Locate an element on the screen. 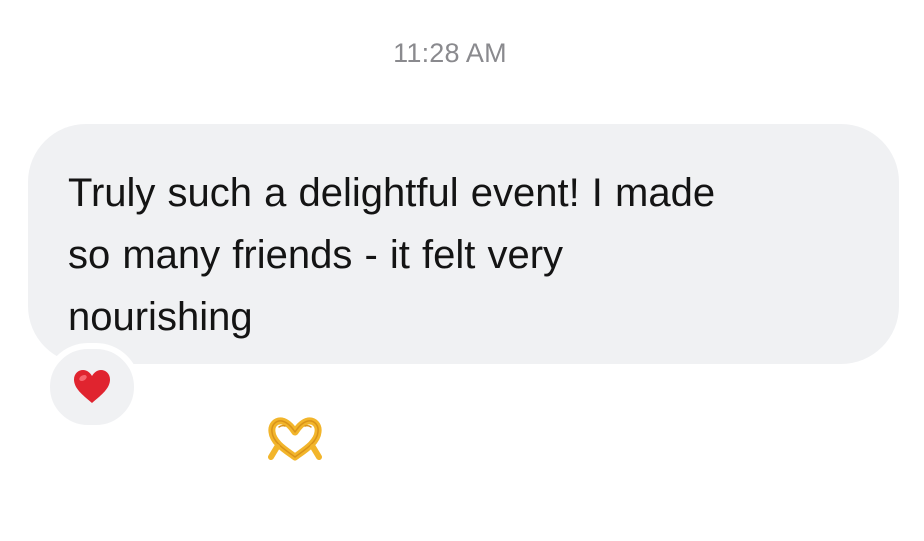 This screenshot has height=541, width=924. red-heart-icon is located at coordinates (92, 386).